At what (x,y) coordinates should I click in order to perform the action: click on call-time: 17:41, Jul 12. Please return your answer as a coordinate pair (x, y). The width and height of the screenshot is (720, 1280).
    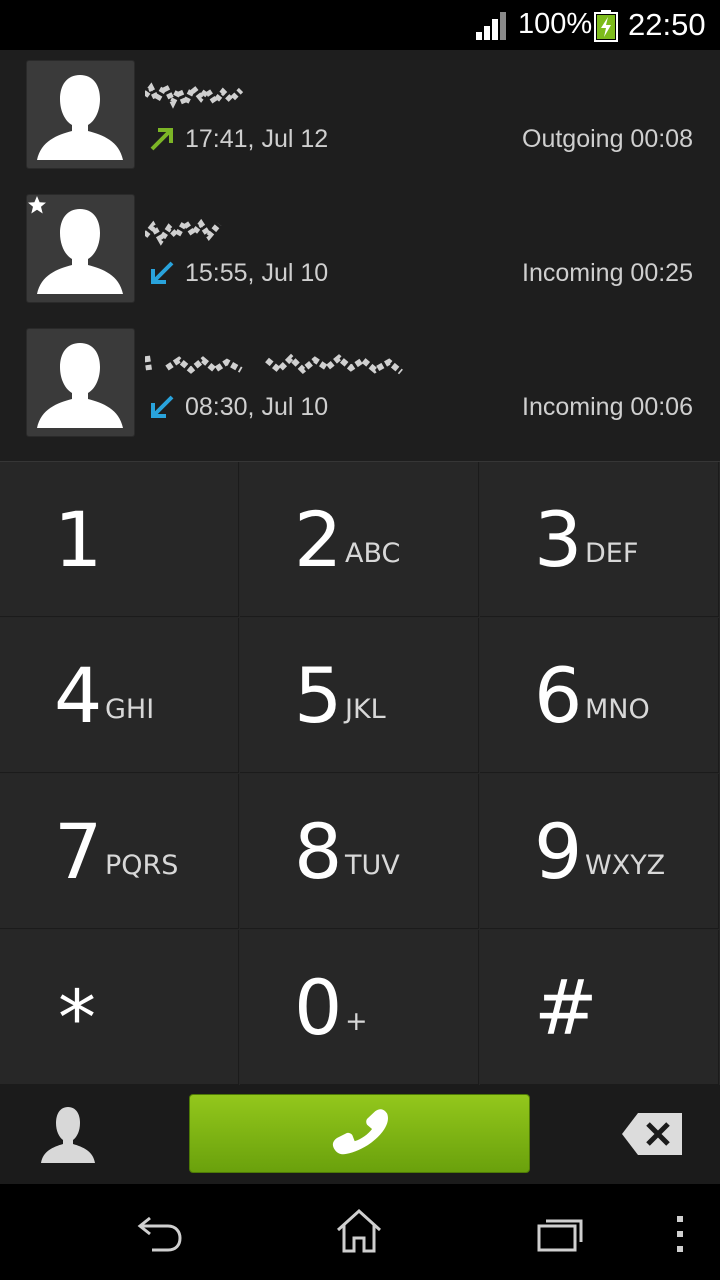
    Looking at the image, I should click on (257, 139).